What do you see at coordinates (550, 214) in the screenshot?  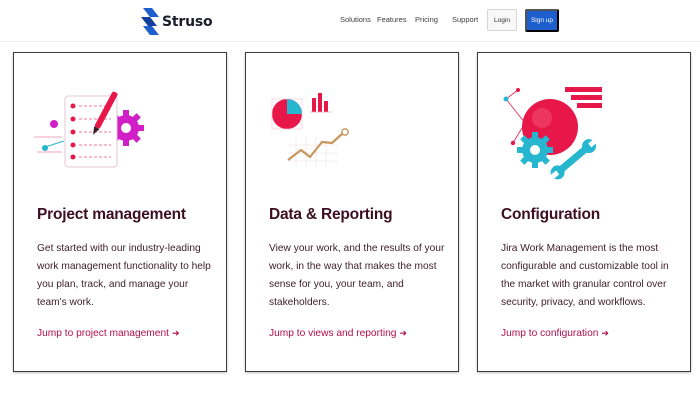 I see `card-title: Configuration` at bounding box center [550, 214].